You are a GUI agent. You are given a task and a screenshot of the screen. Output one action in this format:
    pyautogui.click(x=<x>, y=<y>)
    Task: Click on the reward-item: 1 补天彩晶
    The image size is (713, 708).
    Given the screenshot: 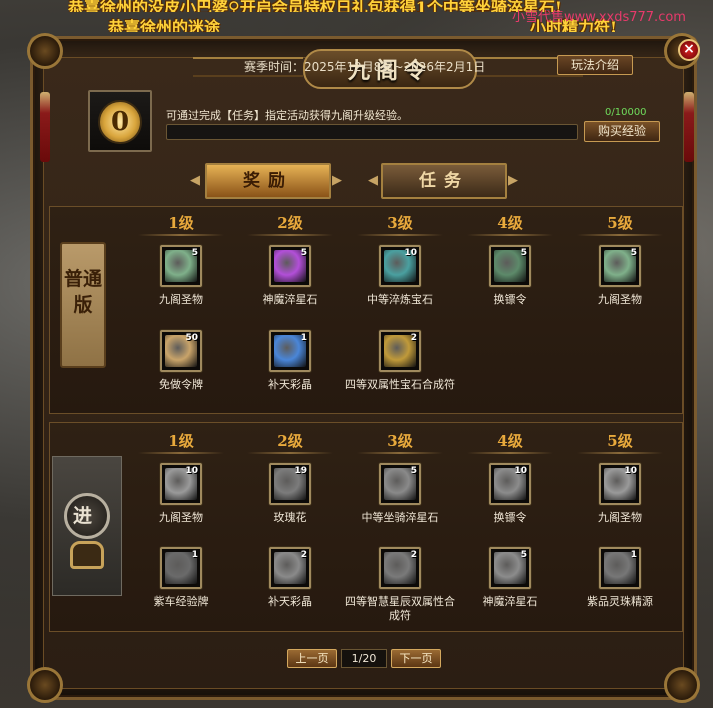 What is the action you would take?
    pyautogui.click(x=290, y=361)
    